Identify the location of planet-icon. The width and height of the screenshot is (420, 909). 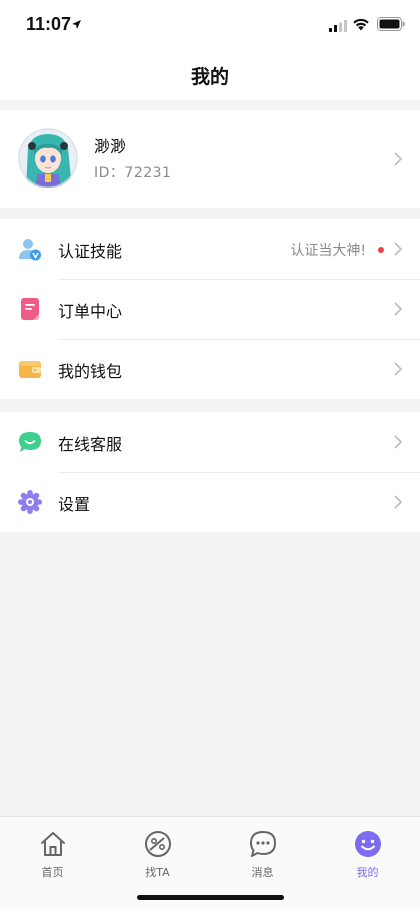
(158, 844).